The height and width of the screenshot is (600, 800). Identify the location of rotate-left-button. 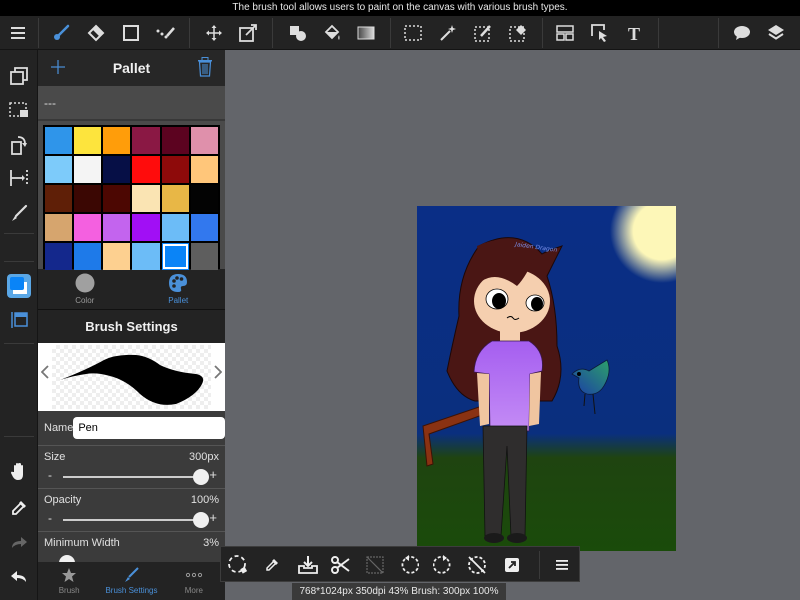
(409, 565).